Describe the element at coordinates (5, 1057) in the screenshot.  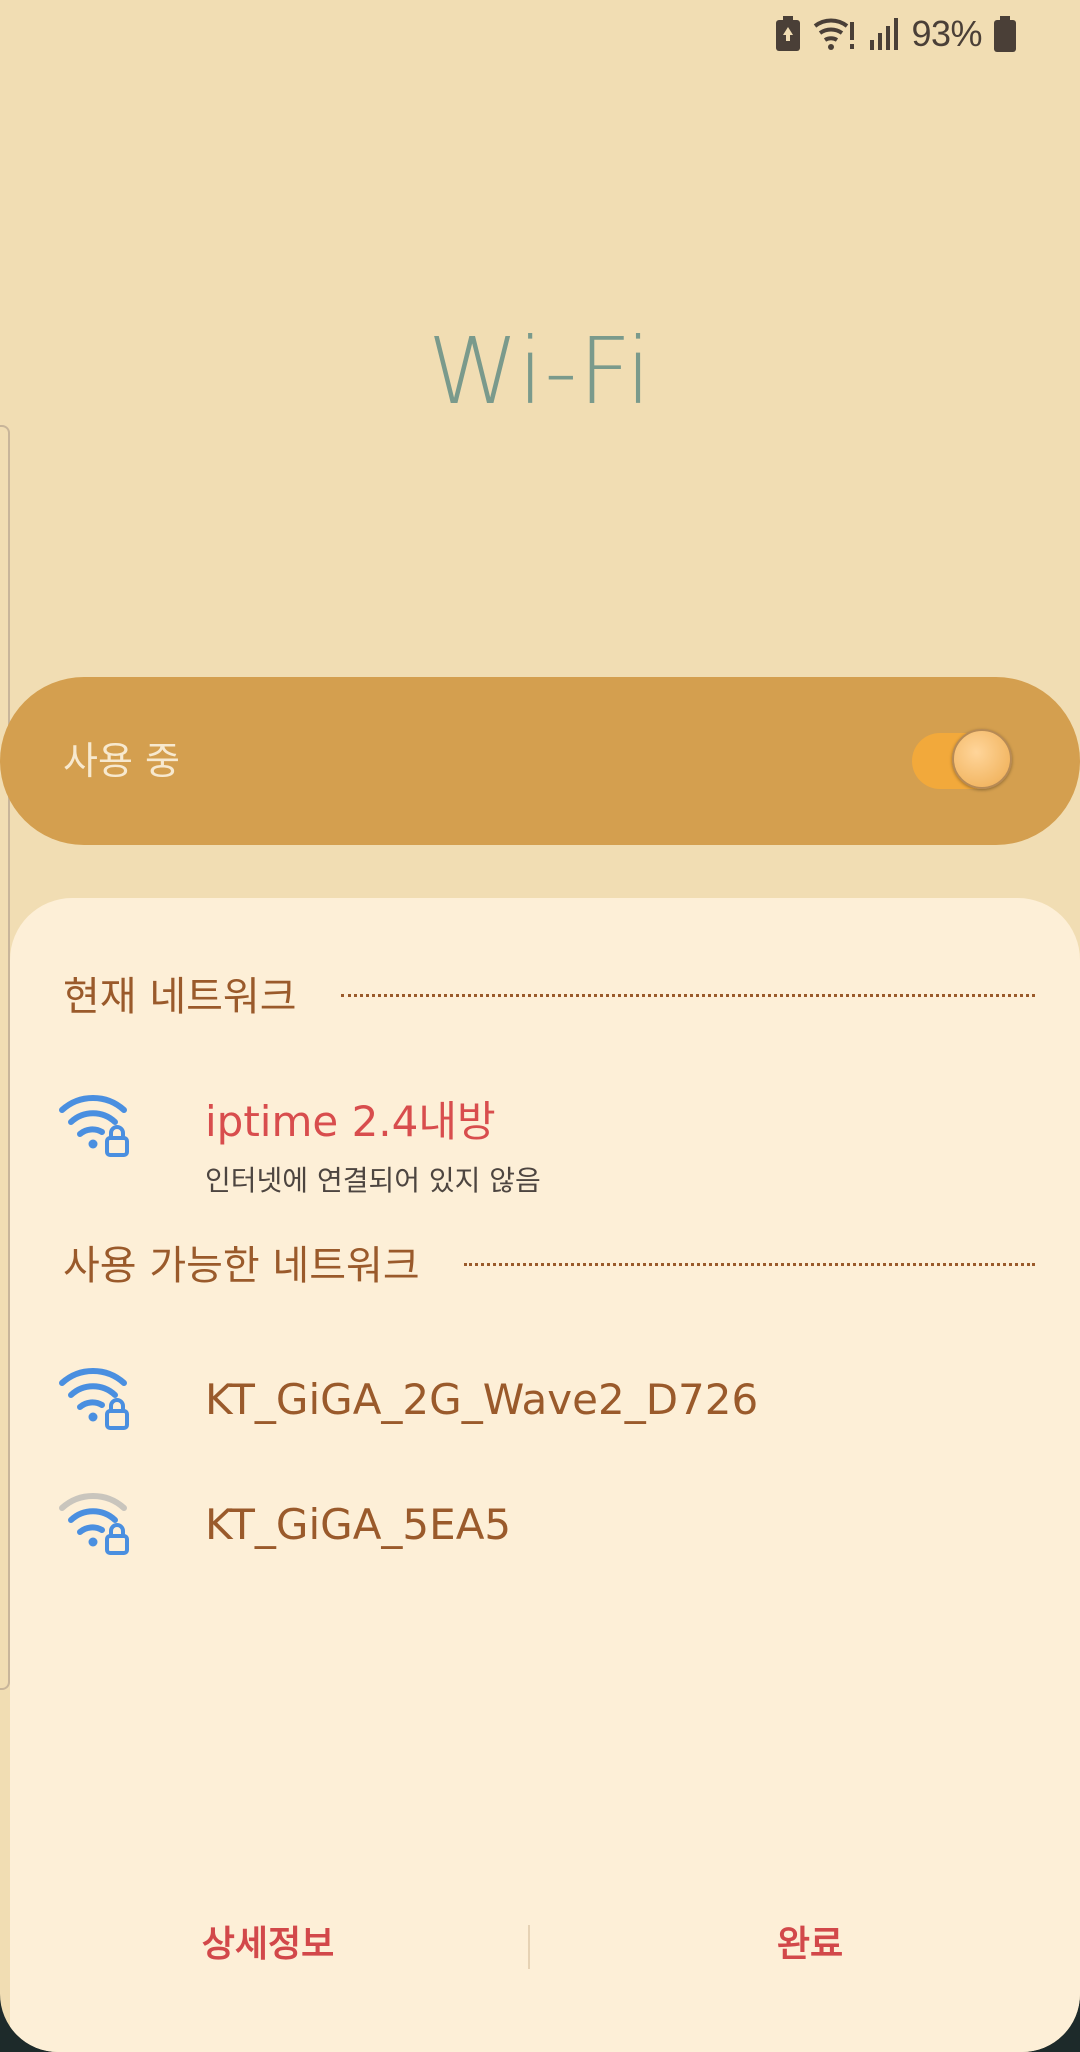
I see `edge-panel-handle` at that location.